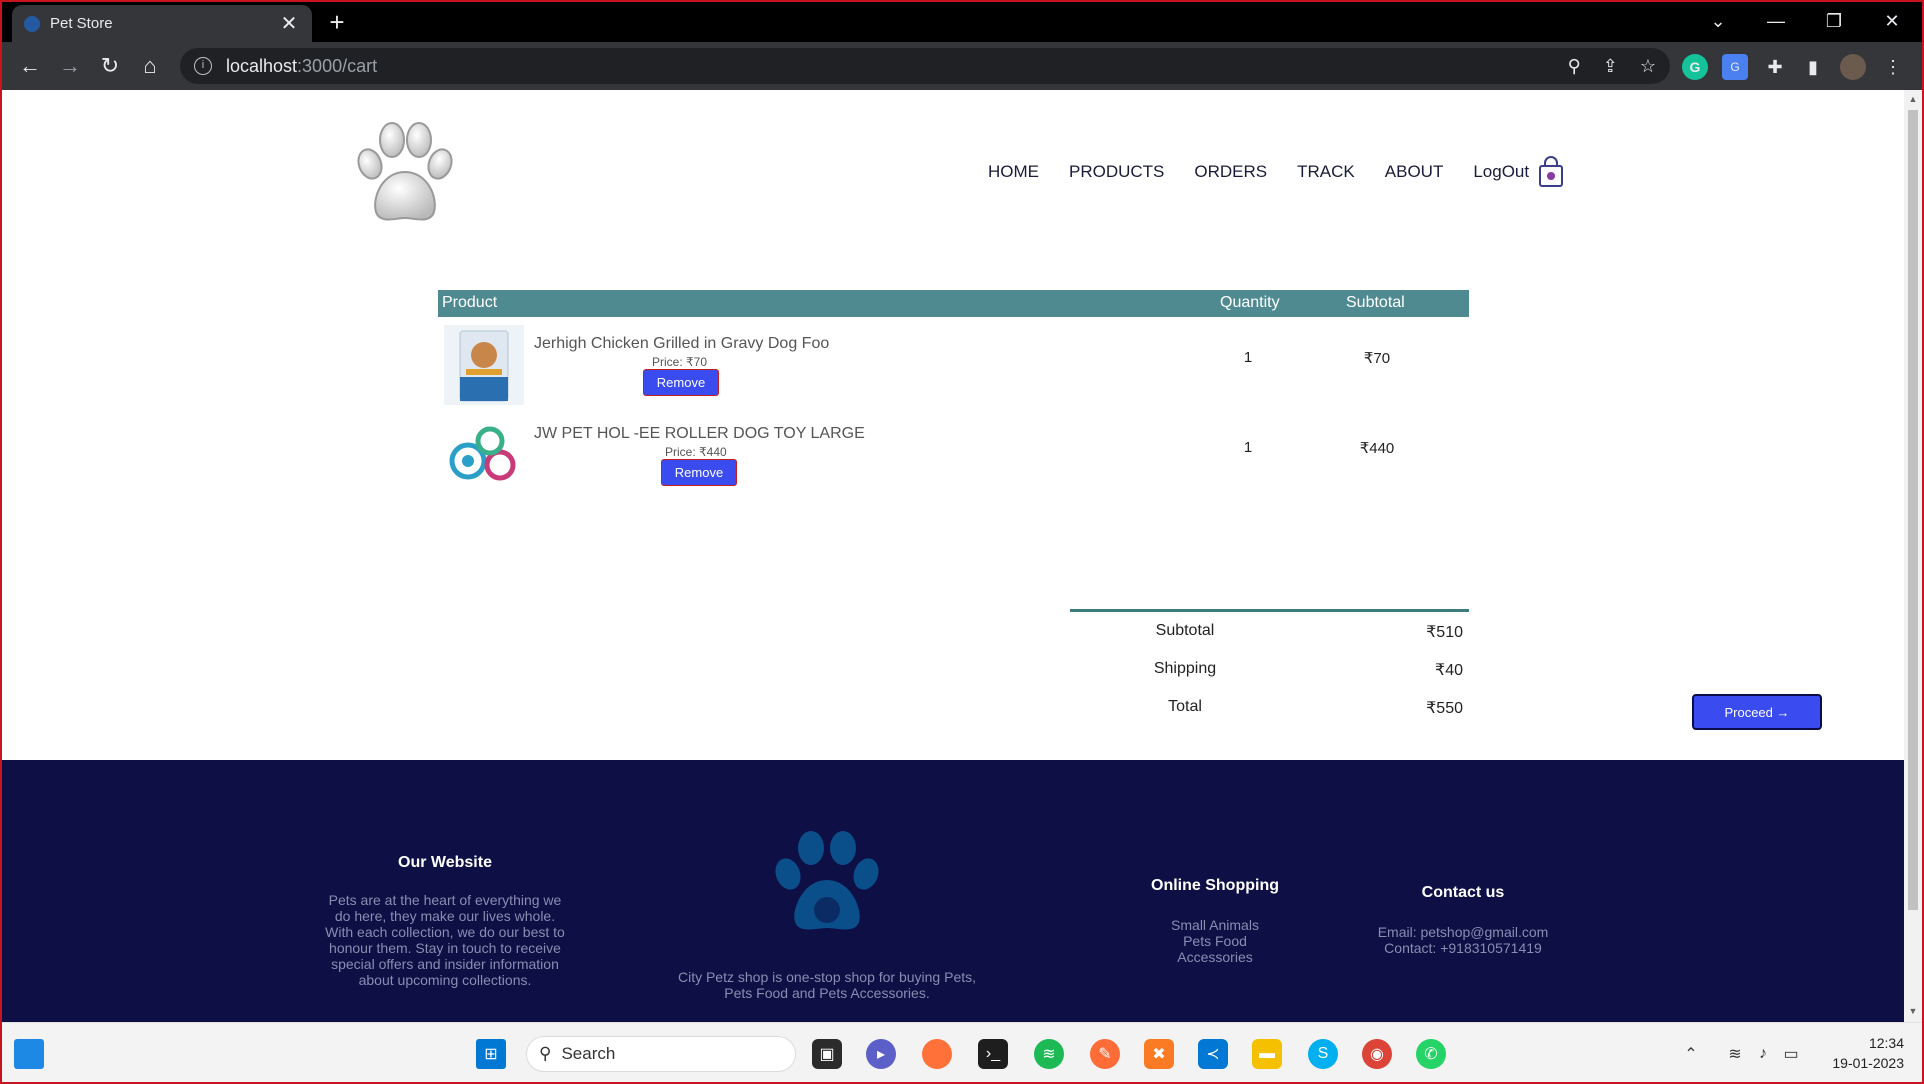 This screenshot has height=1084, width=1924. I want to click on close-window-icon: ✕, so click(1892, 21).